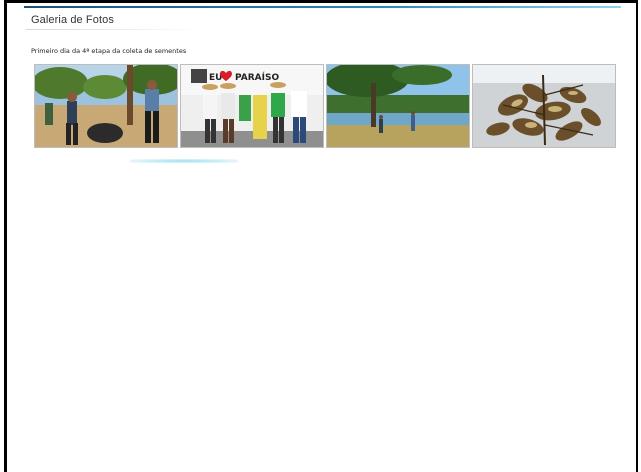  I want to click on photo-group-eu-amo-paraiso-icon: EU PARAÍSO, so click(252, 106).